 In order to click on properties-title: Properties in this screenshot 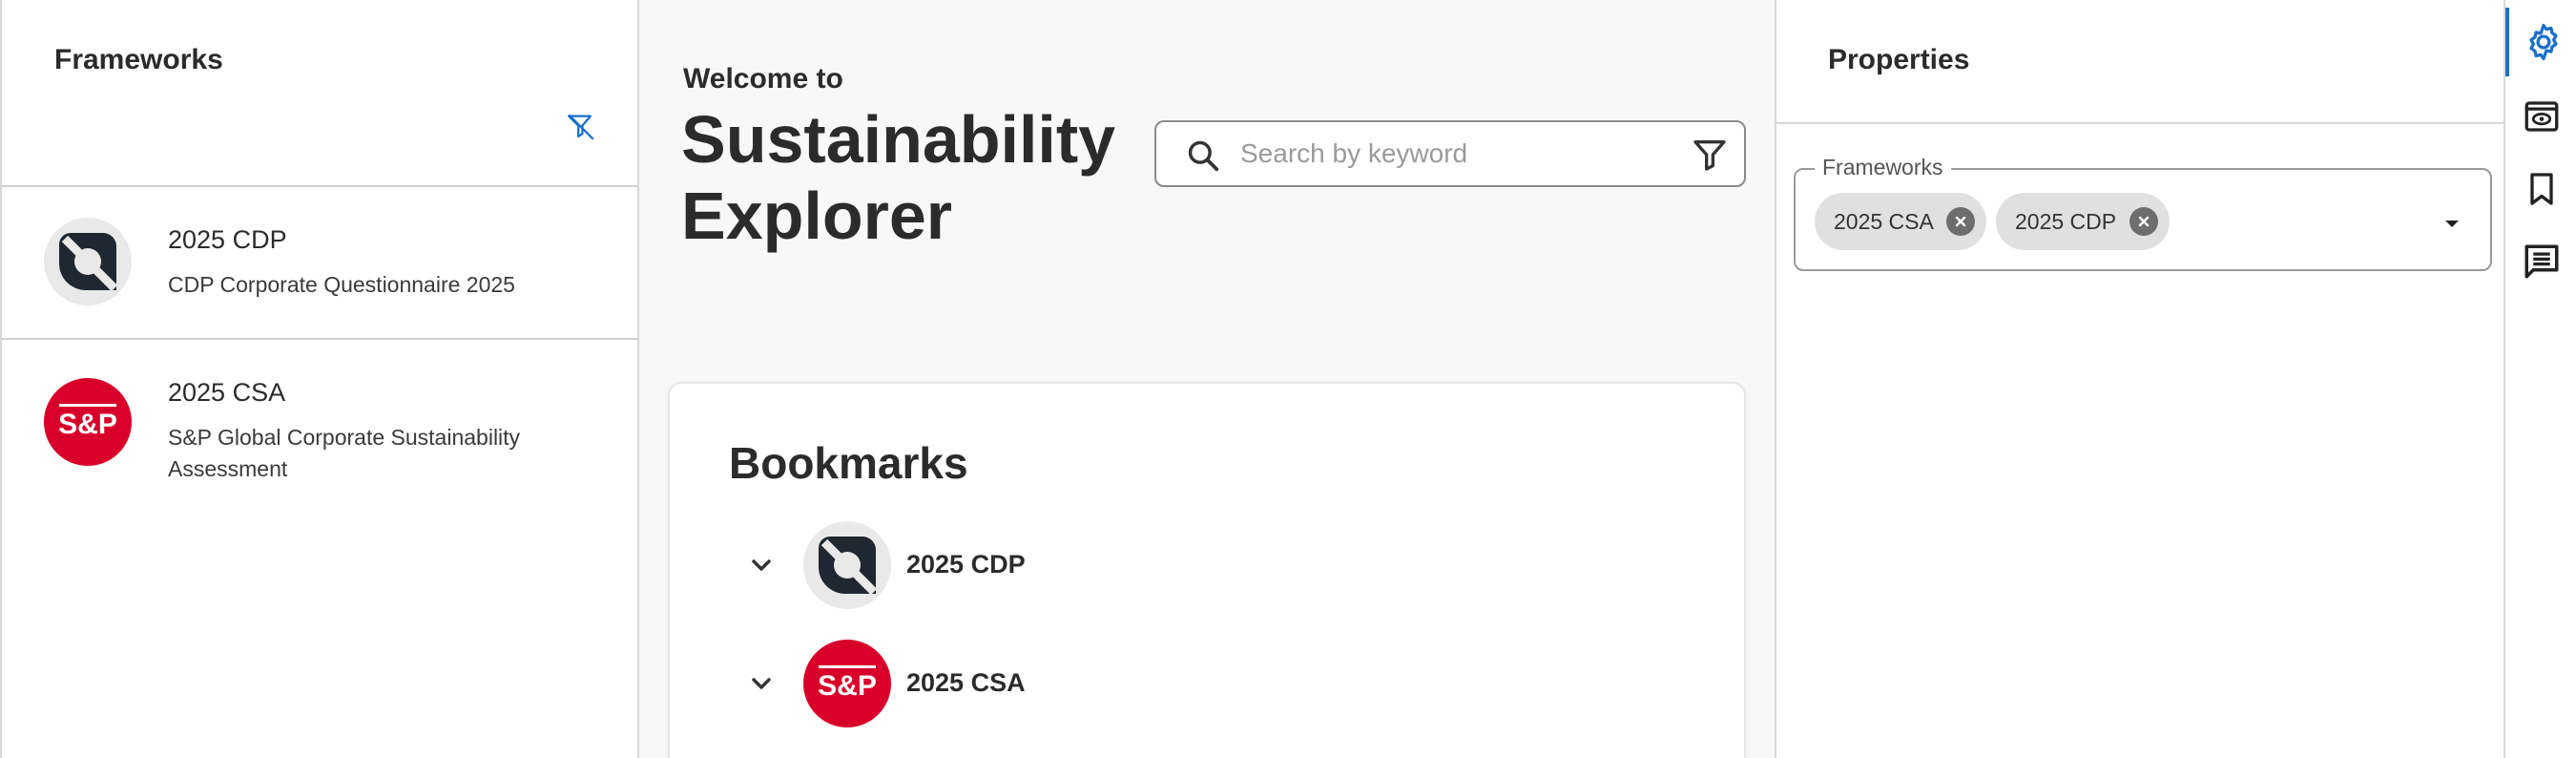, I will do `click(1899, 59)`.